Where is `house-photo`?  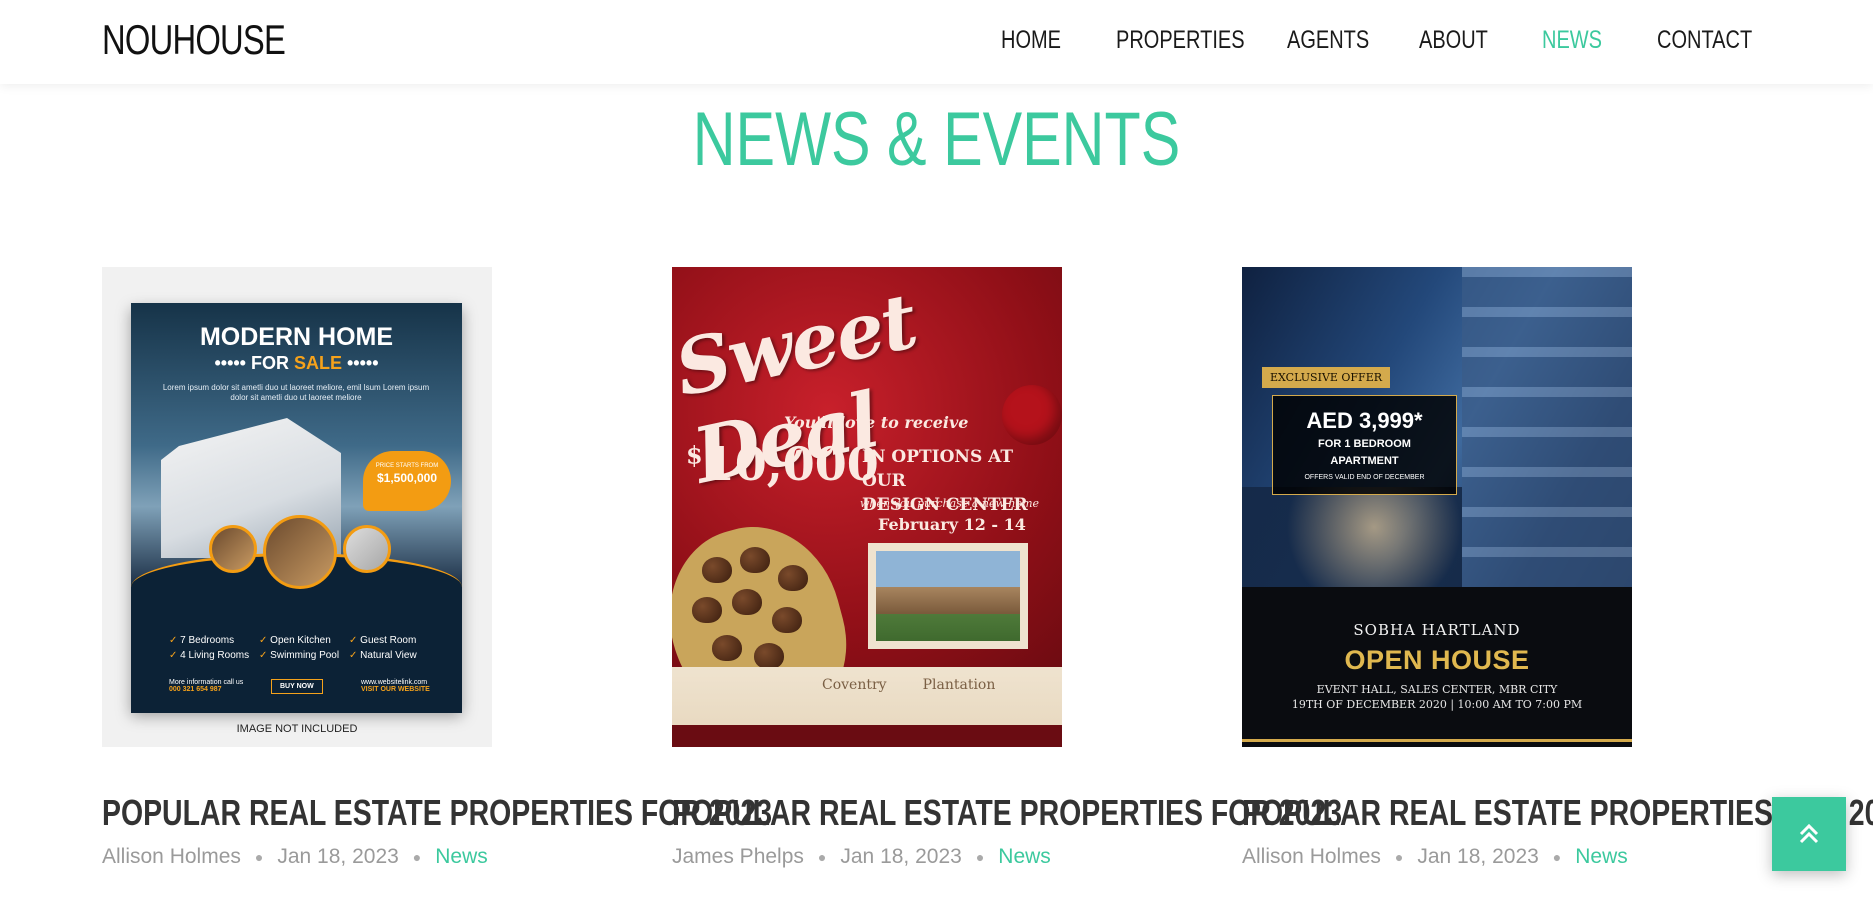 house-photo is located at coordinates (948, 596).